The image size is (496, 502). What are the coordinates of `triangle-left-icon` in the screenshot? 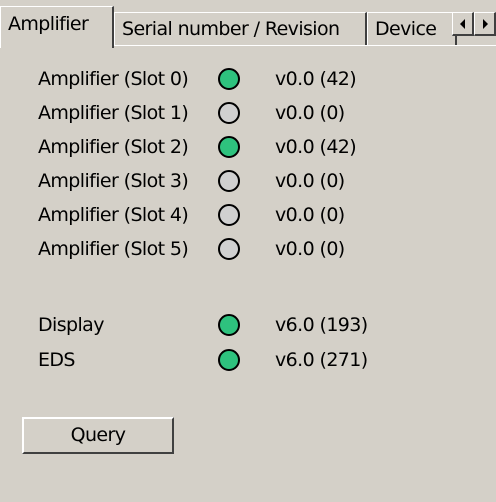 It's located at (463, 23).